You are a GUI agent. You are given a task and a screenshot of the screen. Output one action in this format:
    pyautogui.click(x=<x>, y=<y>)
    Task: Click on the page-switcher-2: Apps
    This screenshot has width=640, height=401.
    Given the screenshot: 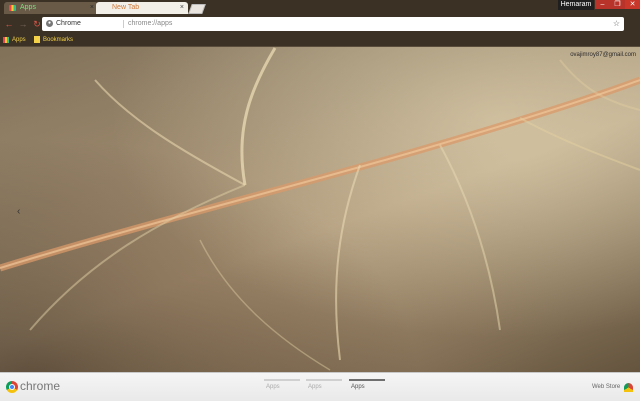 What is the action you would take?
    pyautogui.click(x=324, y=387)
    